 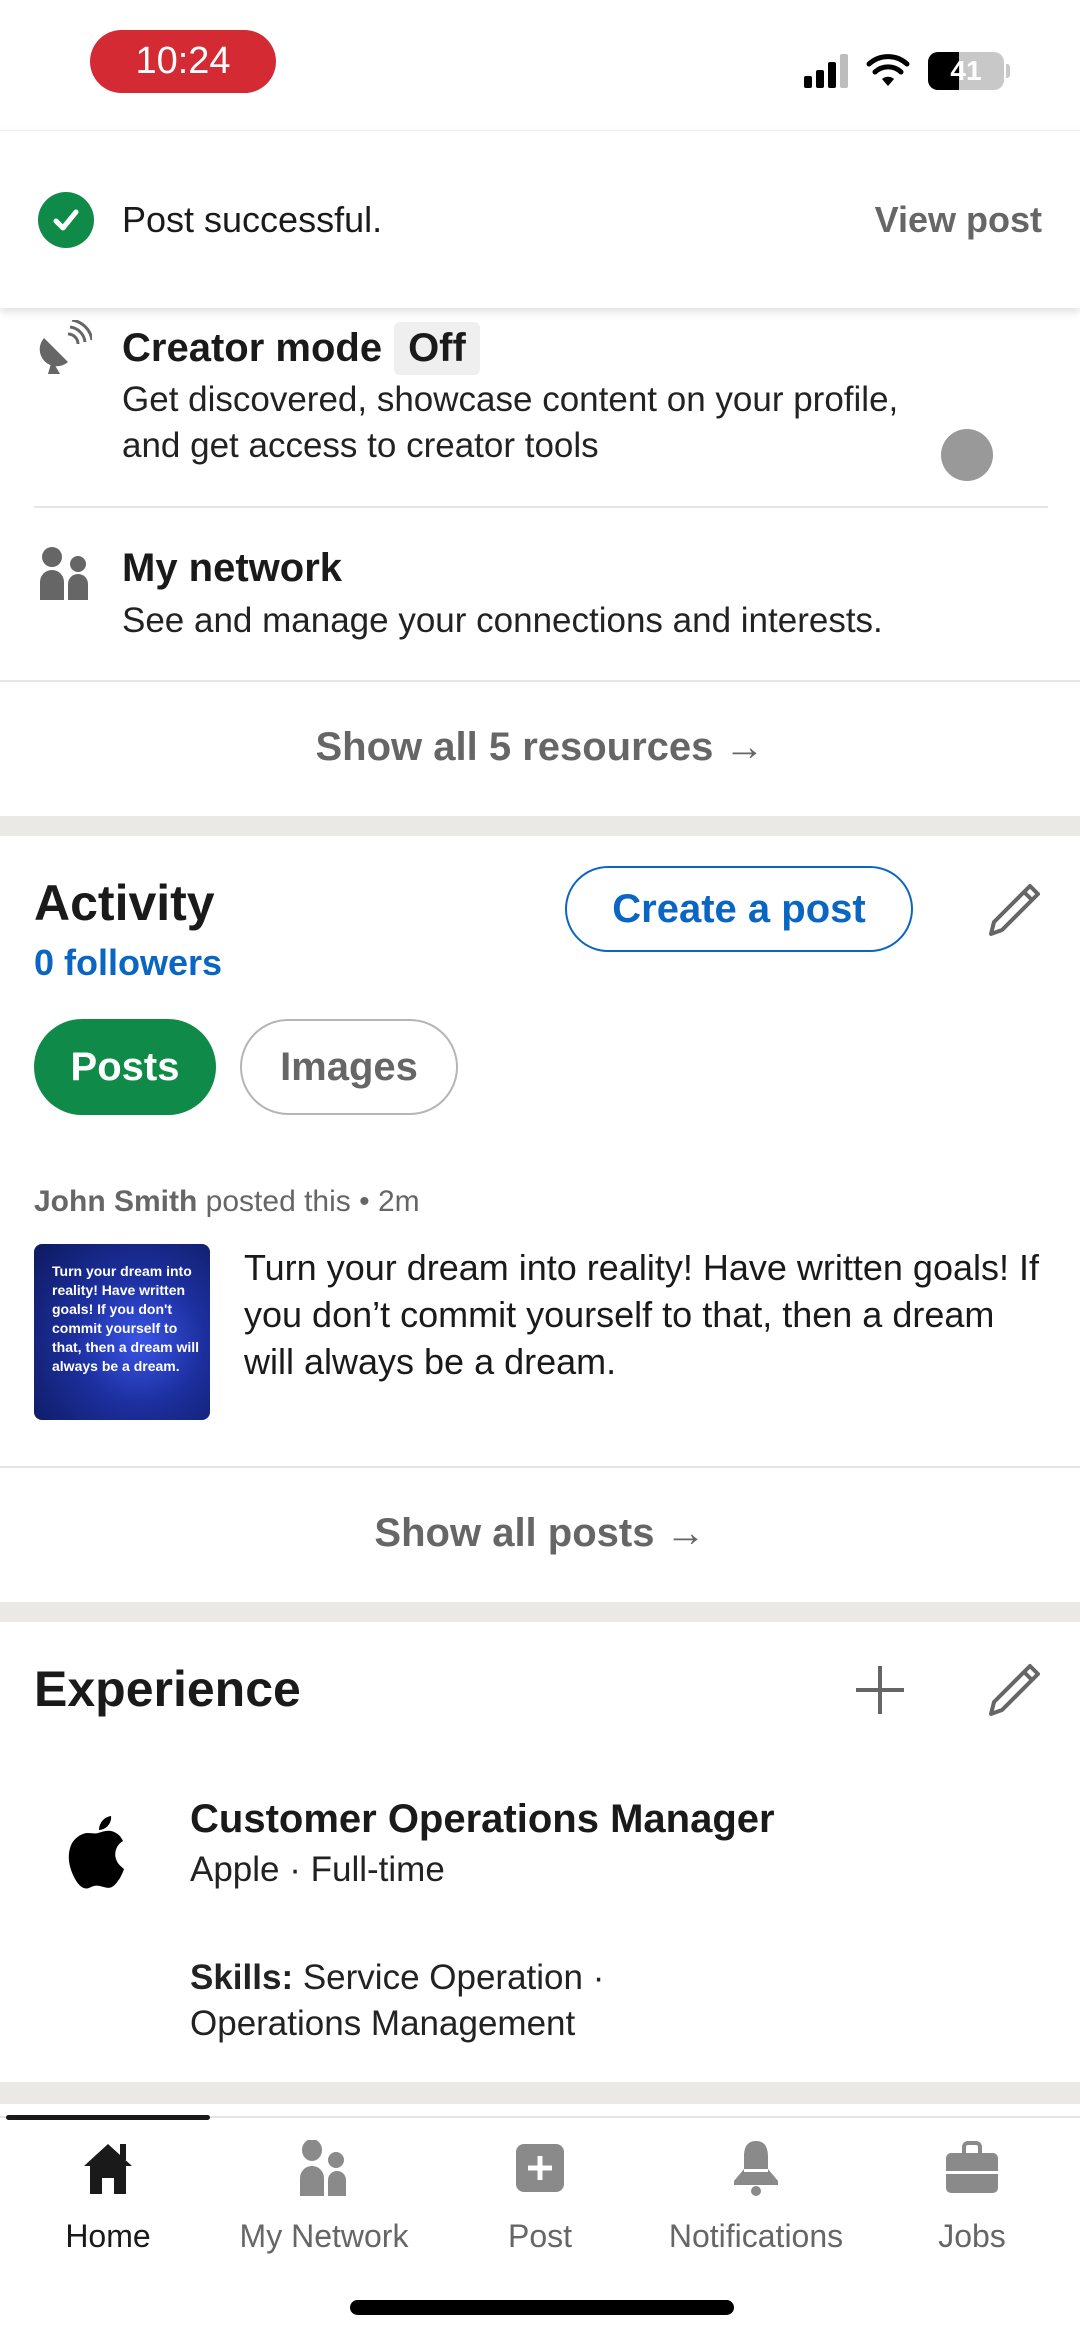 I want to click on creator-mode-desc-line2: and get access to creator tools, so click(x=360, y=445).